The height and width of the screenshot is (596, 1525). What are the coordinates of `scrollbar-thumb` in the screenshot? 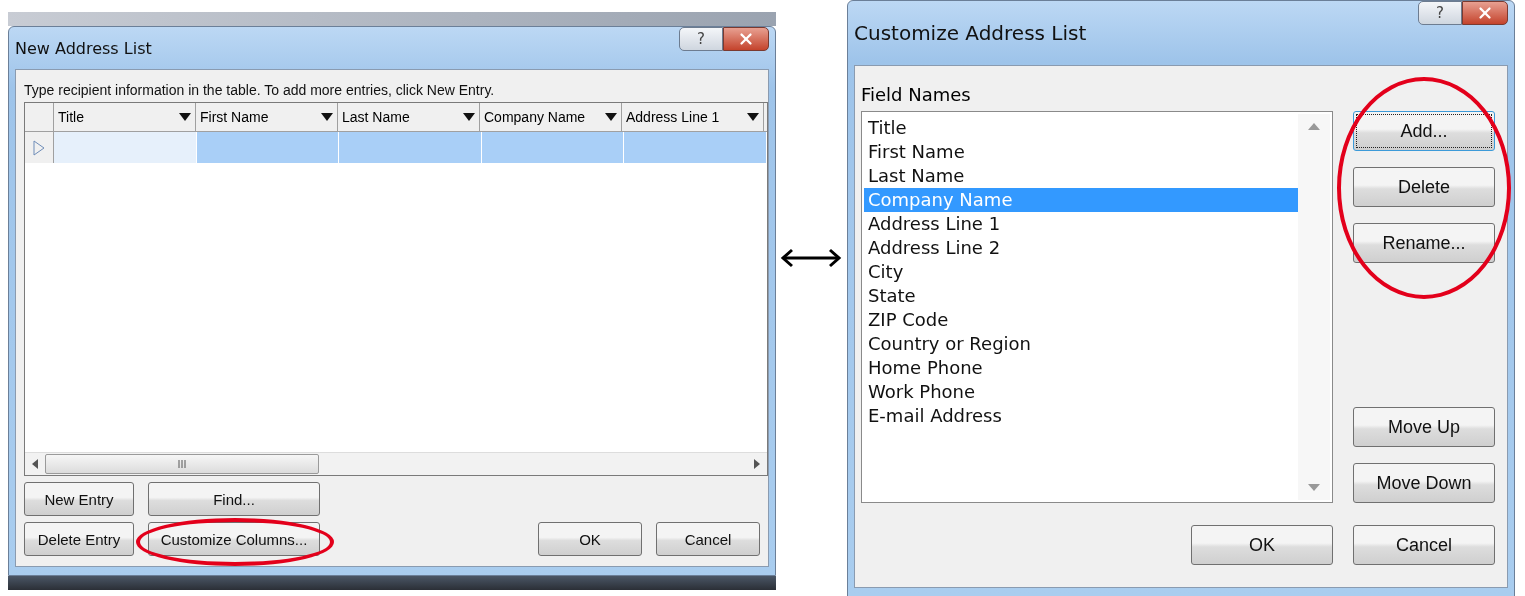 It's located at (182, 464).